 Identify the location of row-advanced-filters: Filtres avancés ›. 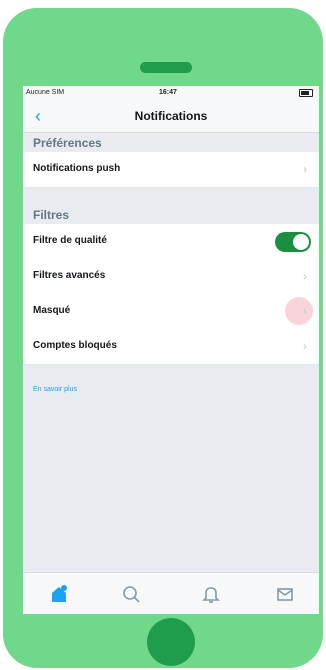
(171, 277).